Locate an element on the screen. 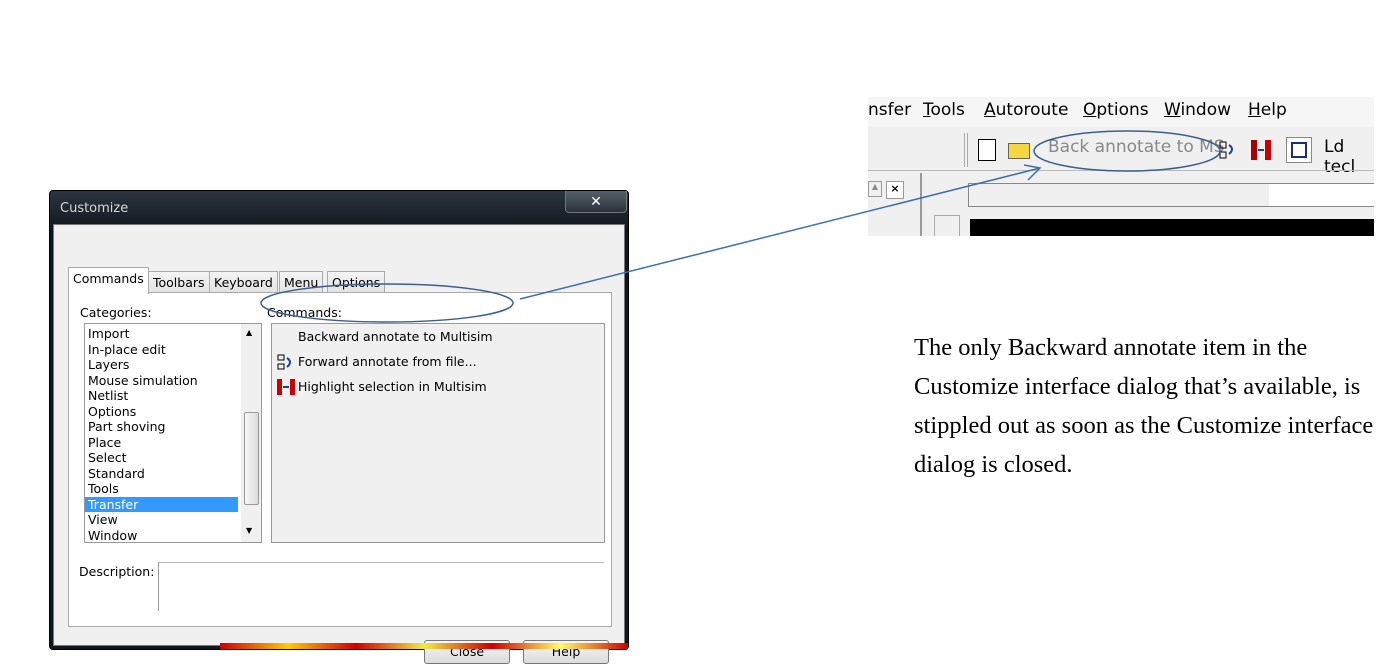  annotation-arrow is located at coordinates (780, 233).